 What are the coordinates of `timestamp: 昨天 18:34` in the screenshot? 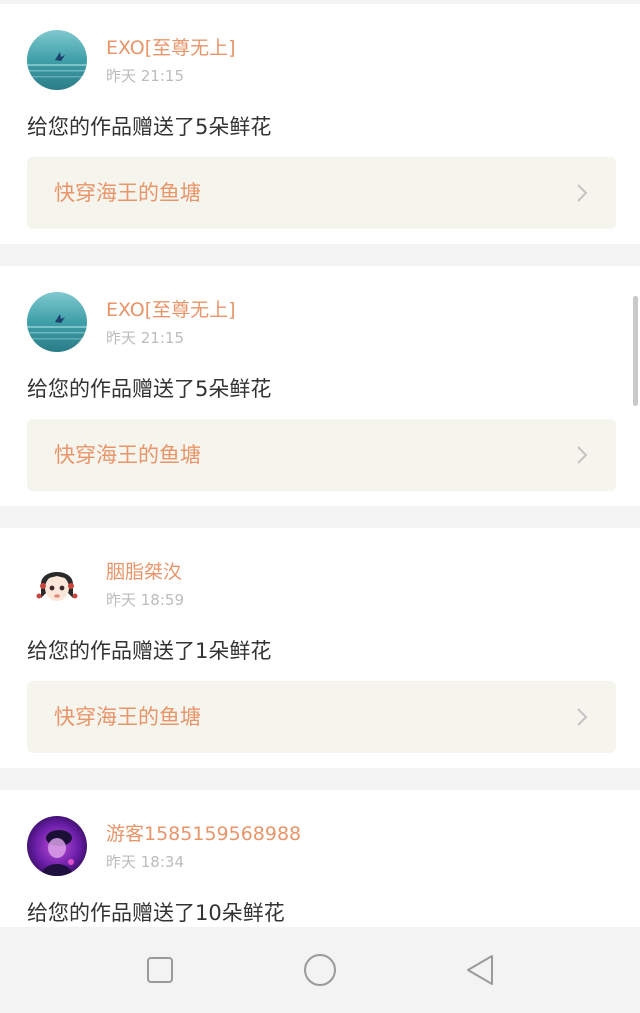 It's located at (145, 862).